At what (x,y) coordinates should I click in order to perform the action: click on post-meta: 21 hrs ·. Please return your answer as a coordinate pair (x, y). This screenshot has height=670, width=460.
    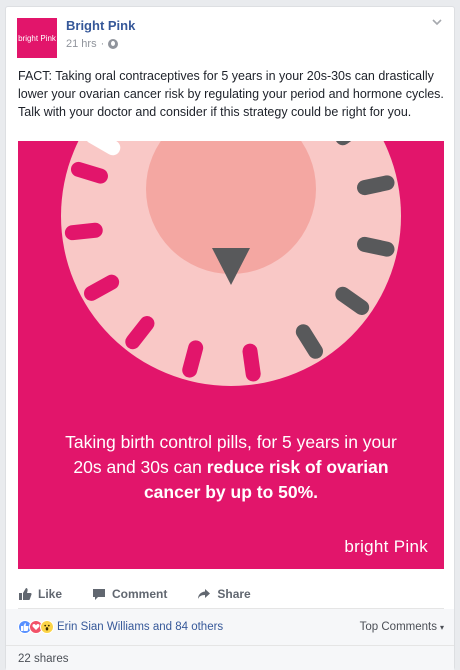
    Looking at the image, I should click on (92, 44).